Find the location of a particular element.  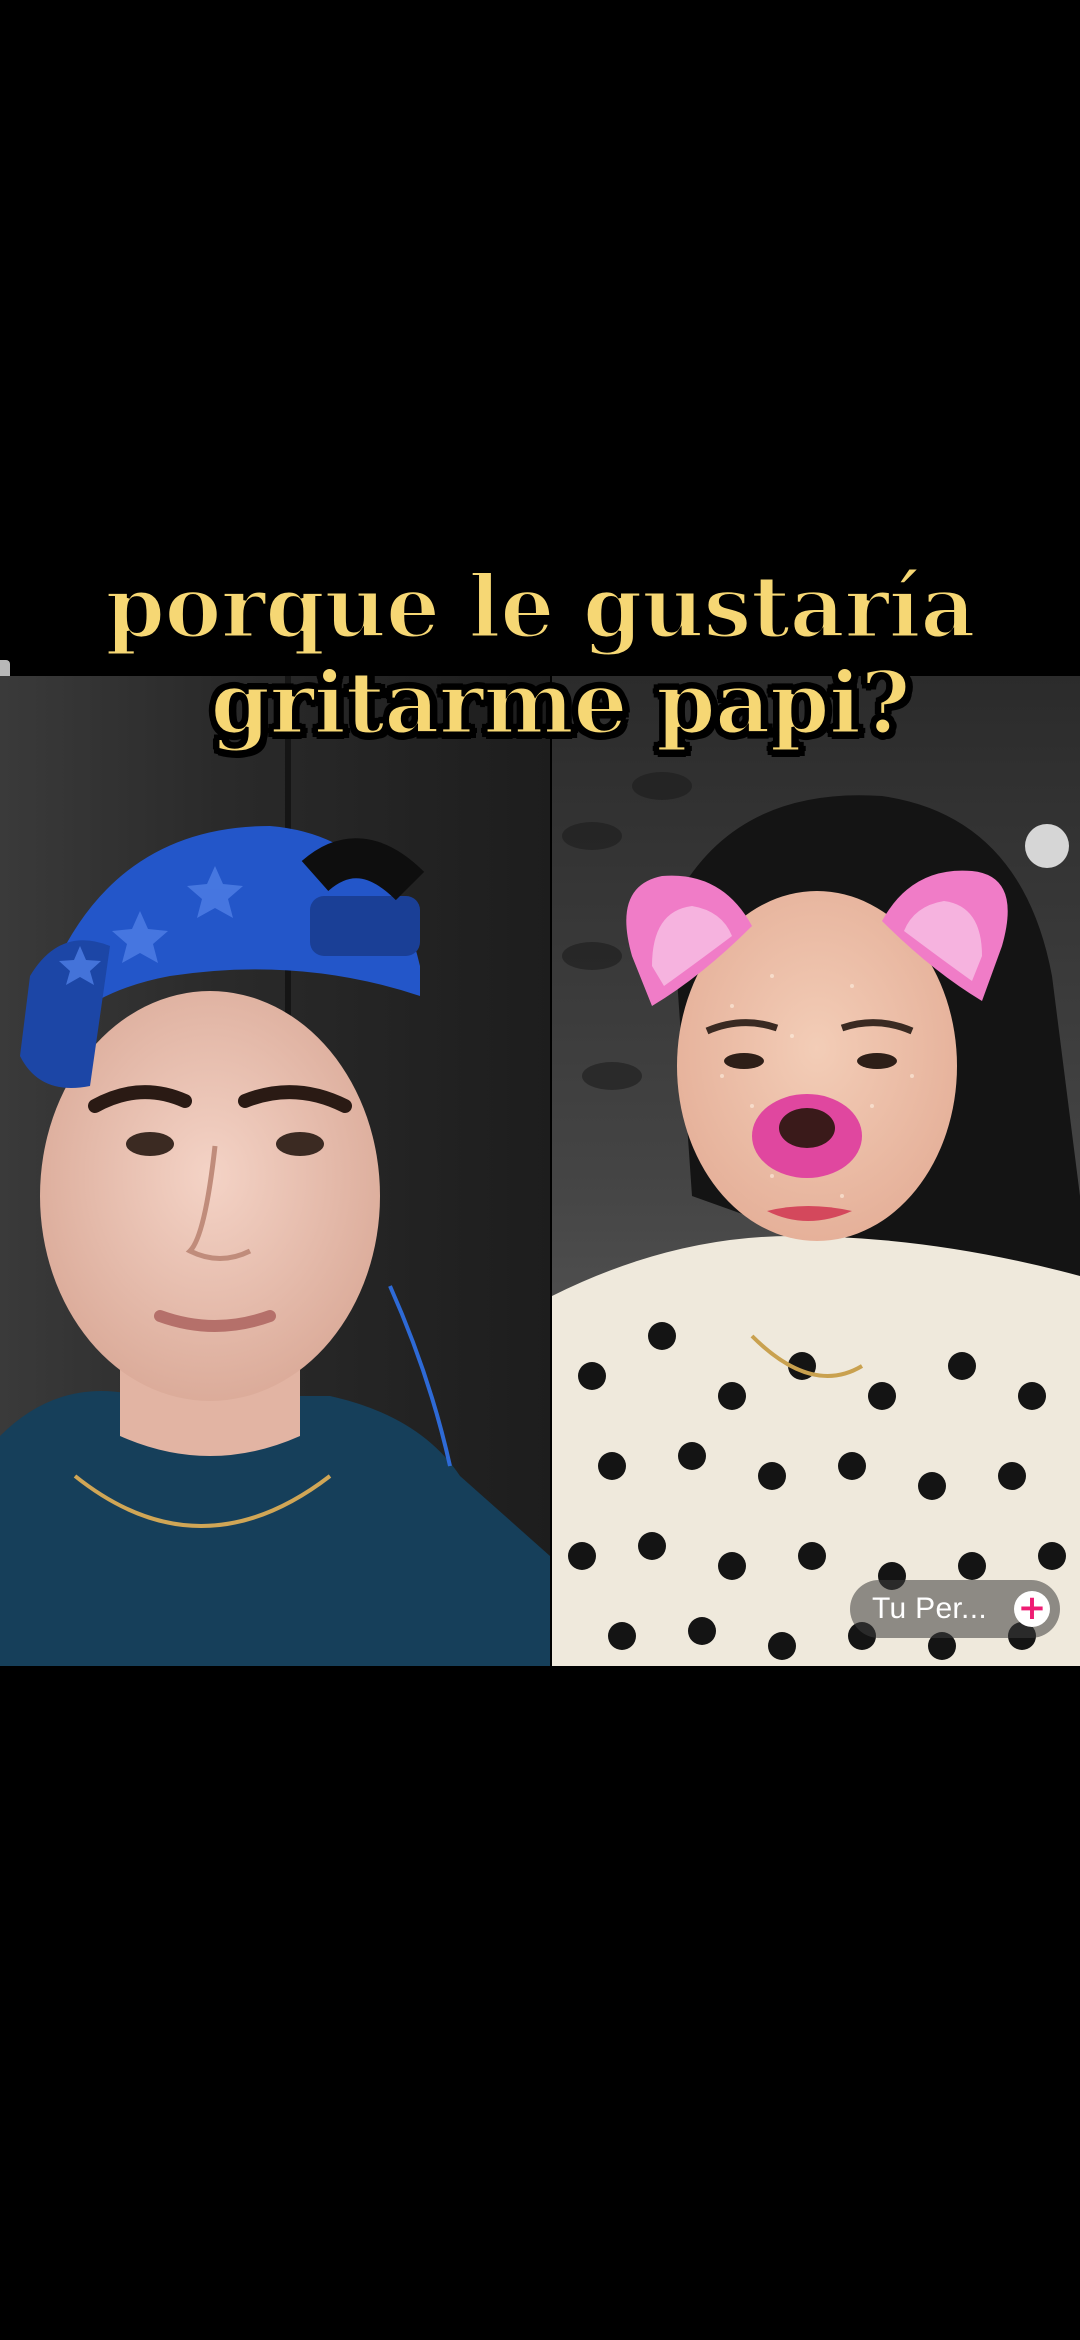

add-follow-icon: + is located at coordinates (1032, 1609).